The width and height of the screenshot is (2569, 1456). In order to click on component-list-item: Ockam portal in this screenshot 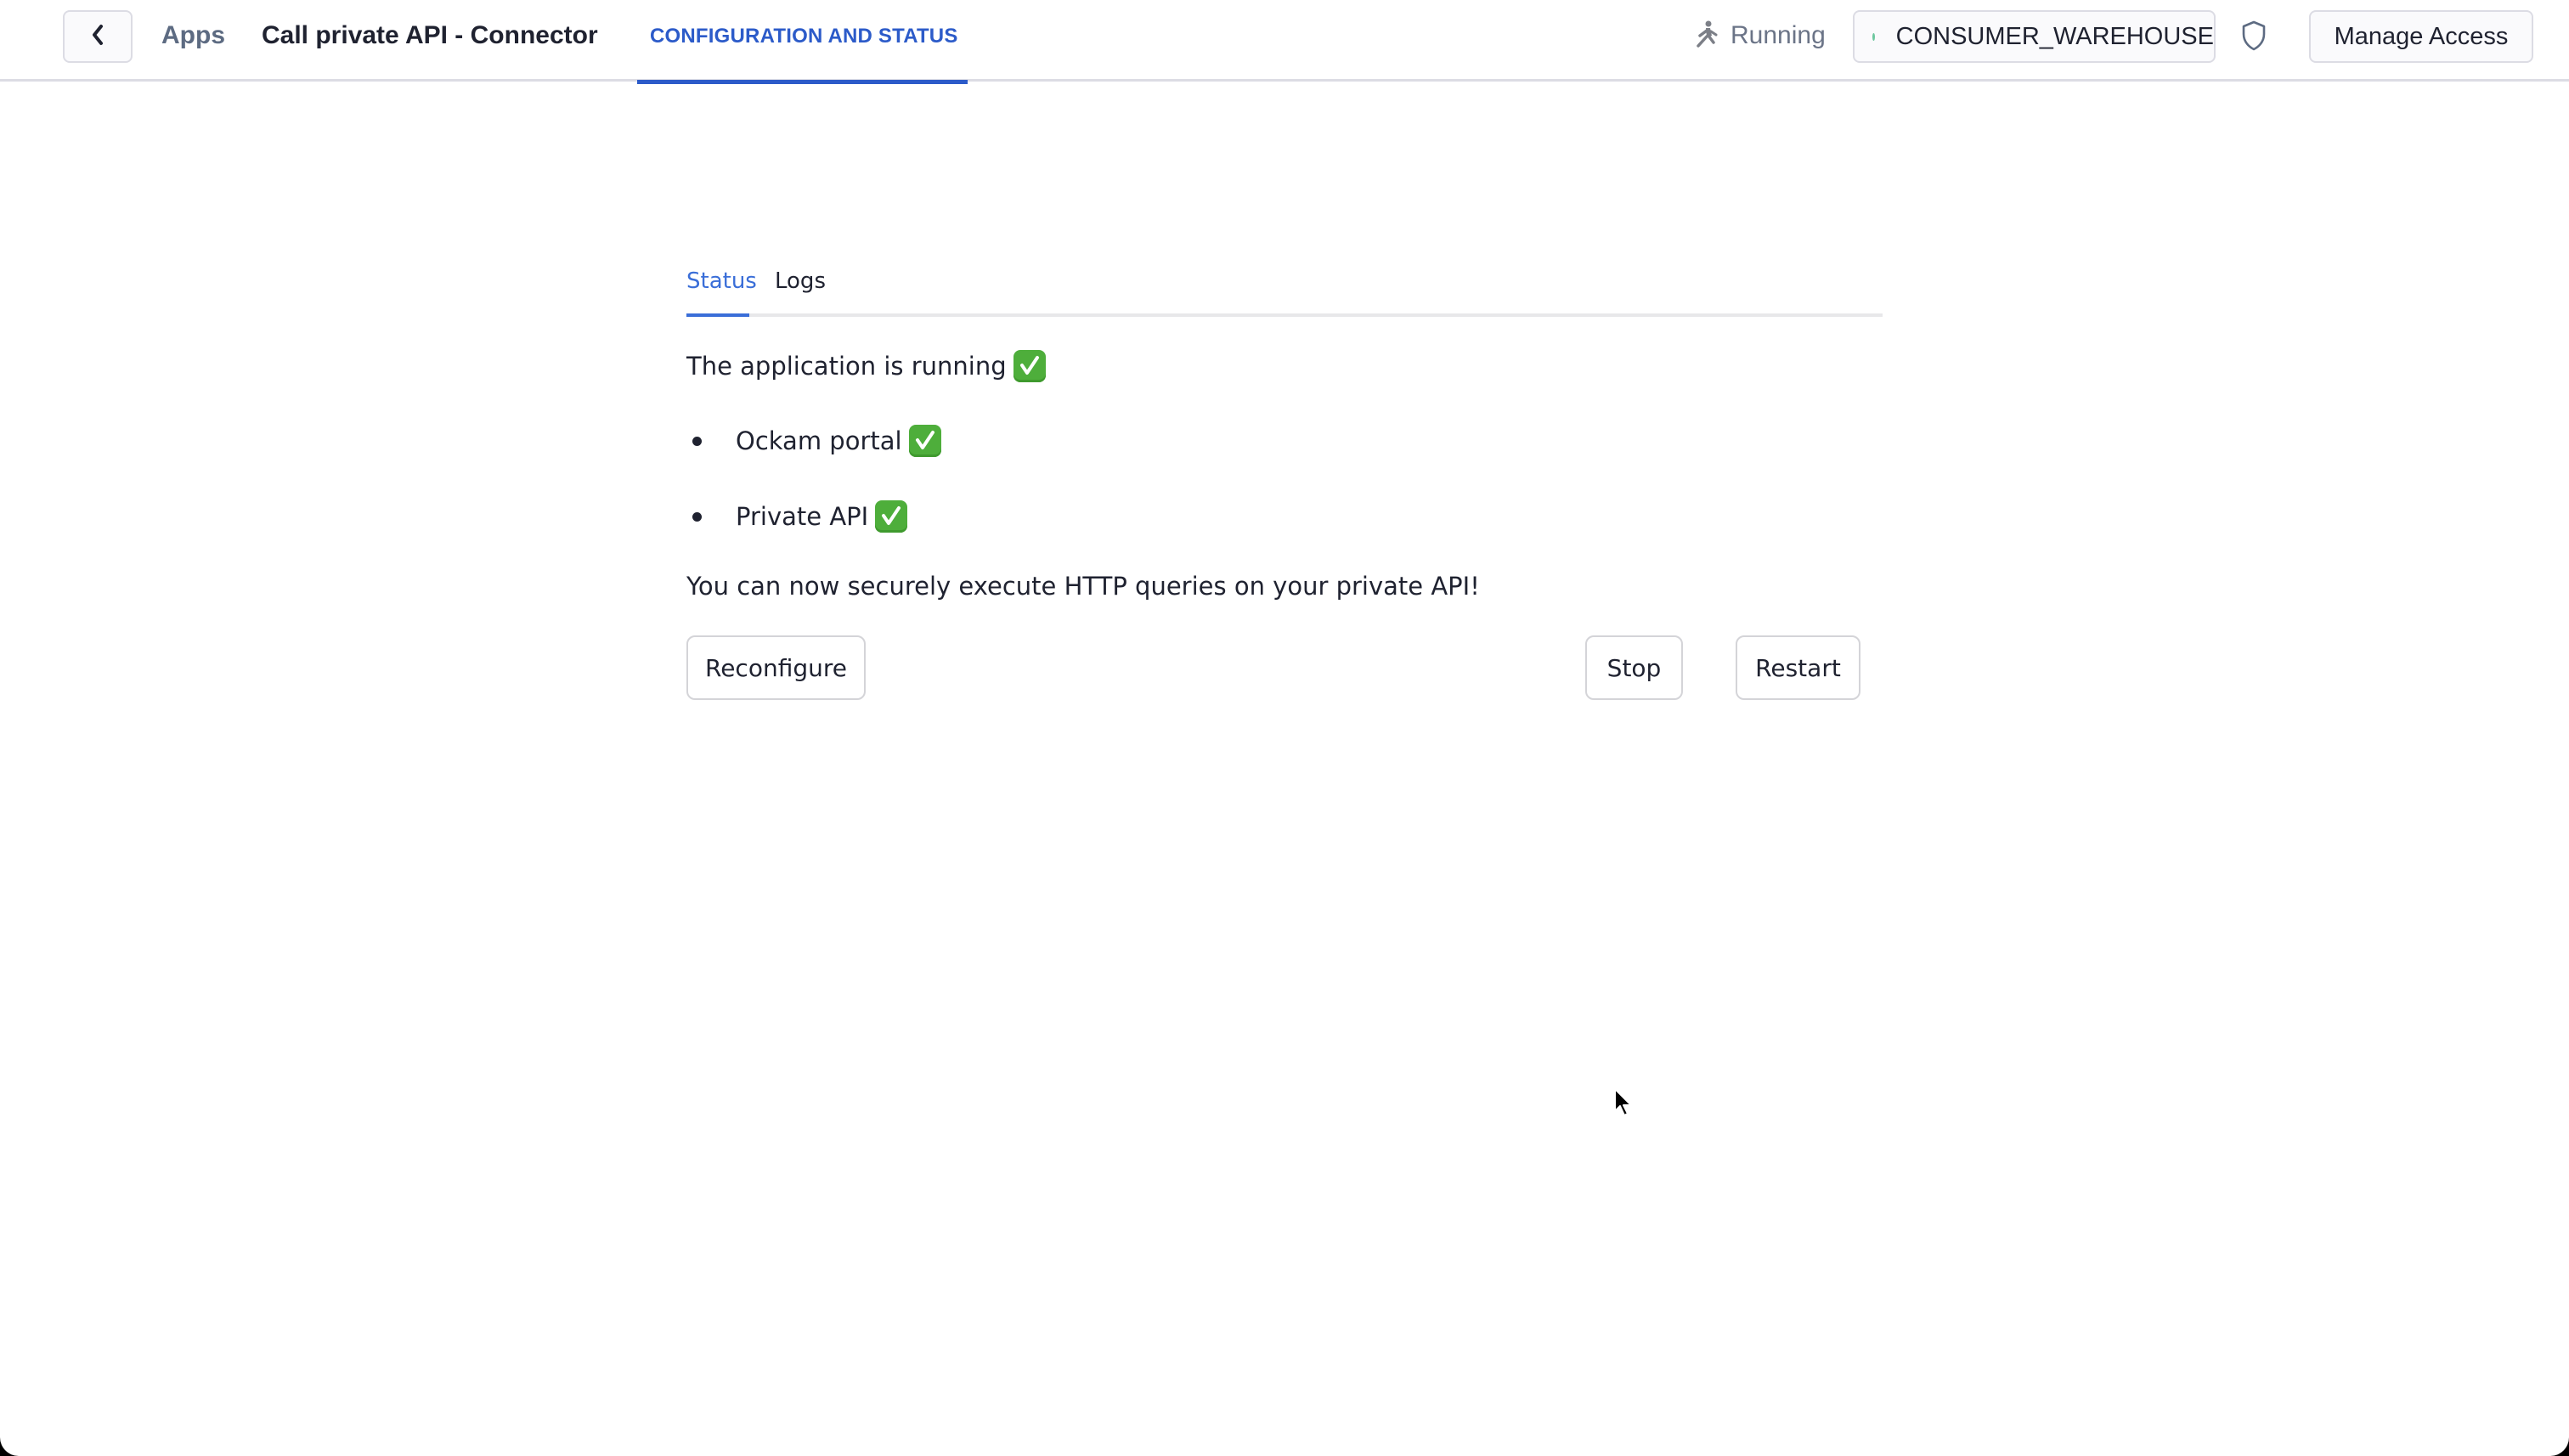, I will do `click(814, 441)`.